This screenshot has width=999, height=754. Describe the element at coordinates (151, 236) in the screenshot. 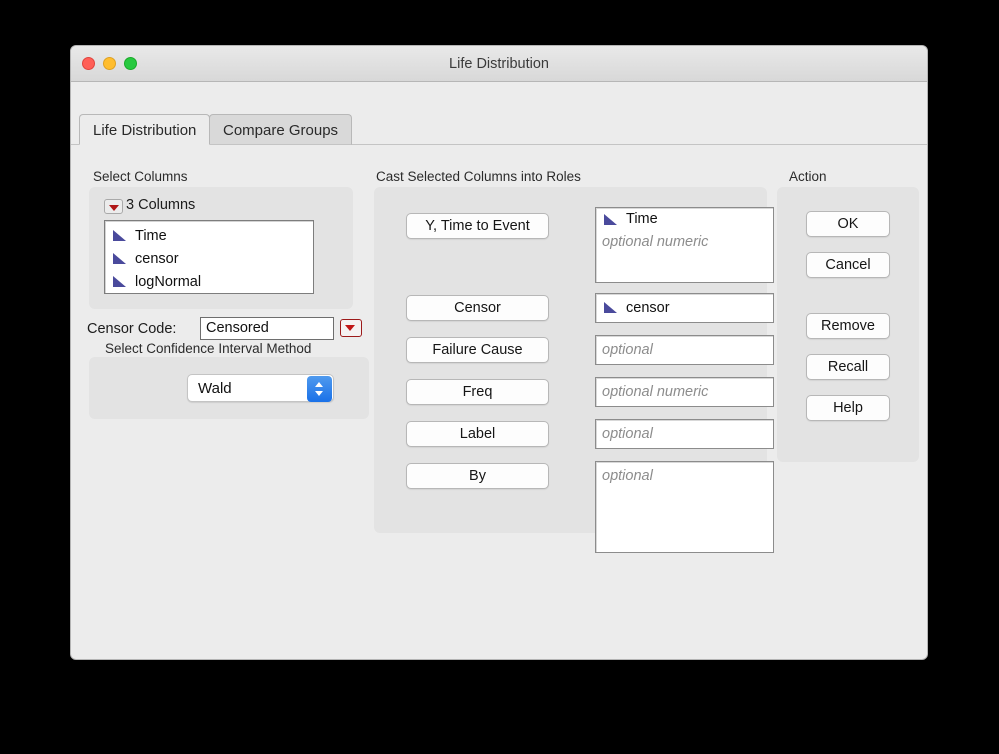

I see `column-name: Time` at that location.